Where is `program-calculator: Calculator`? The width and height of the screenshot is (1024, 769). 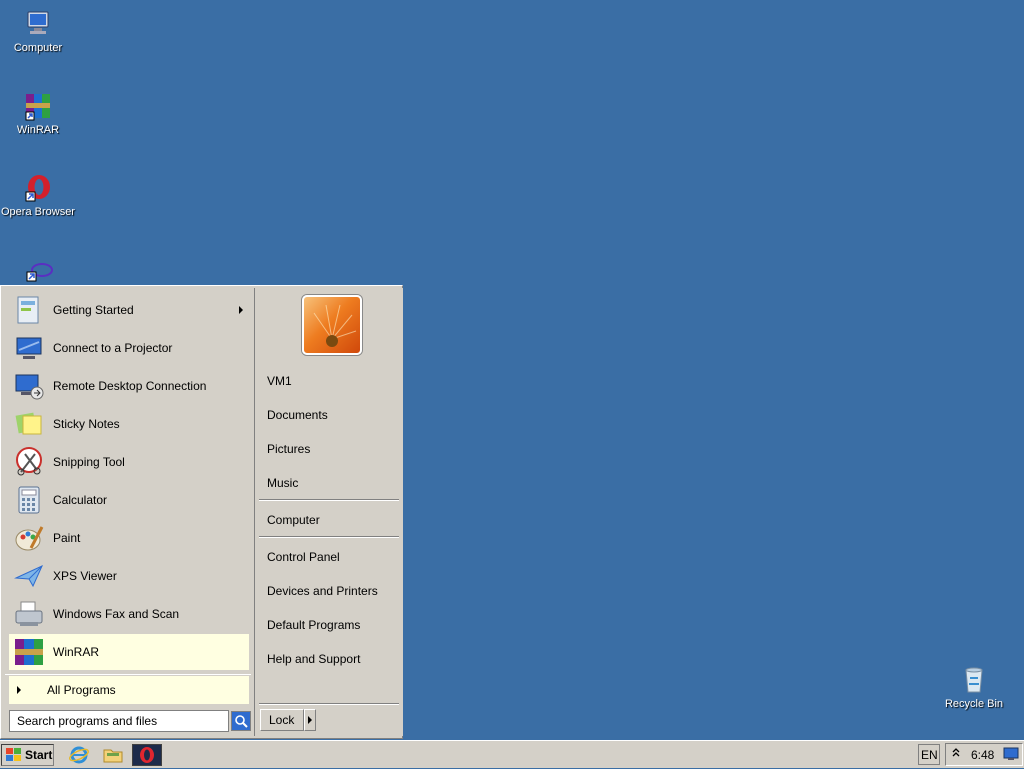 program-calculator: Calculator is located at coordinates (129, 500).